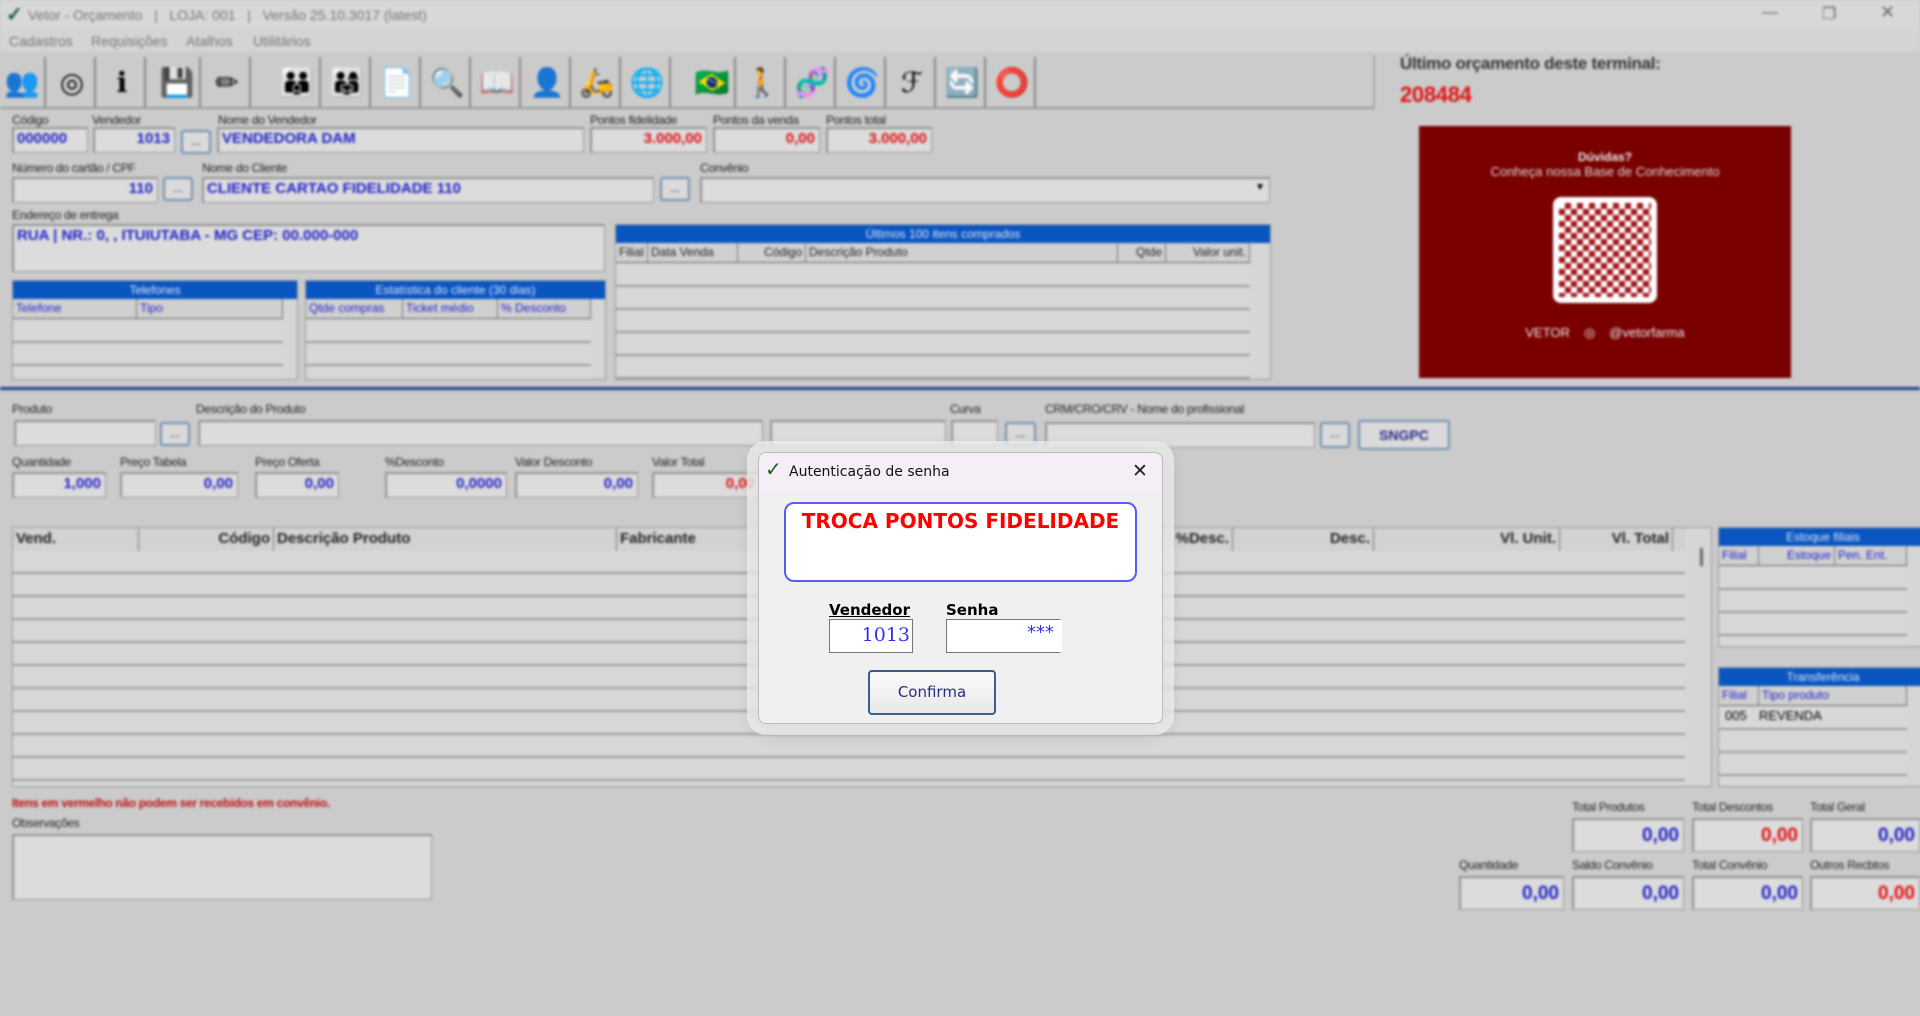 This screenshot has width=1920, height=1016. I want to click on copy-document-button: 📄, so click(398, 82).